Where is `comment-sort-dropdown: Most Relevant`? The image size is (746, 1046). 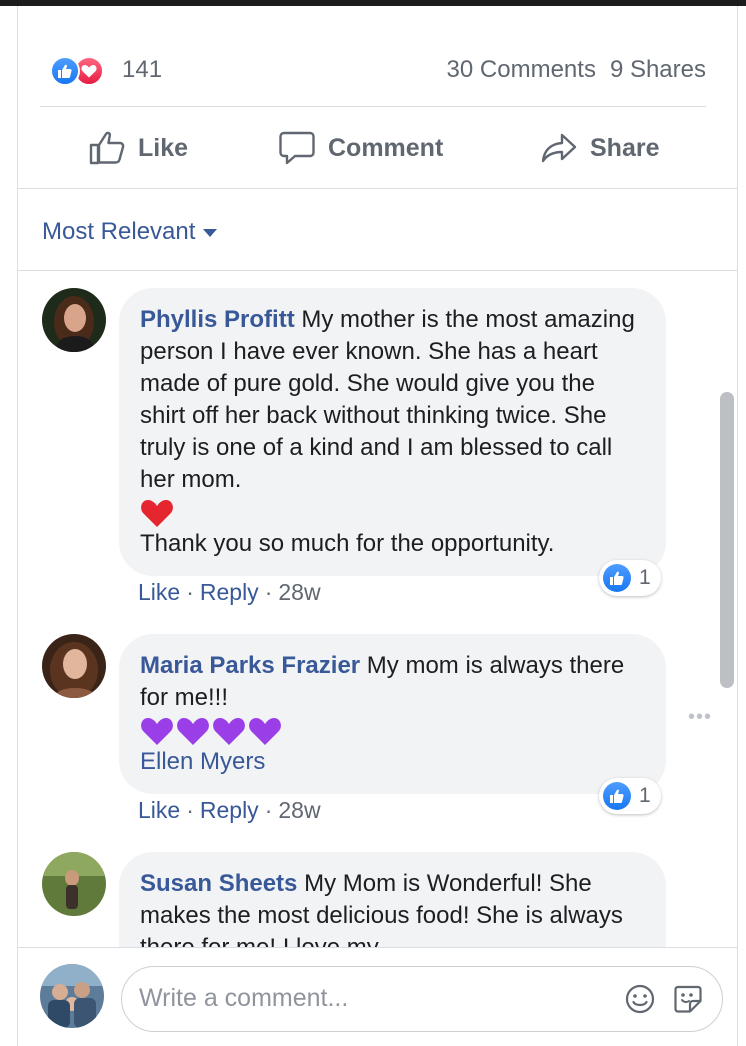 comment-sort-dropdown: Most Relevant is located at coordinates (130, 232).